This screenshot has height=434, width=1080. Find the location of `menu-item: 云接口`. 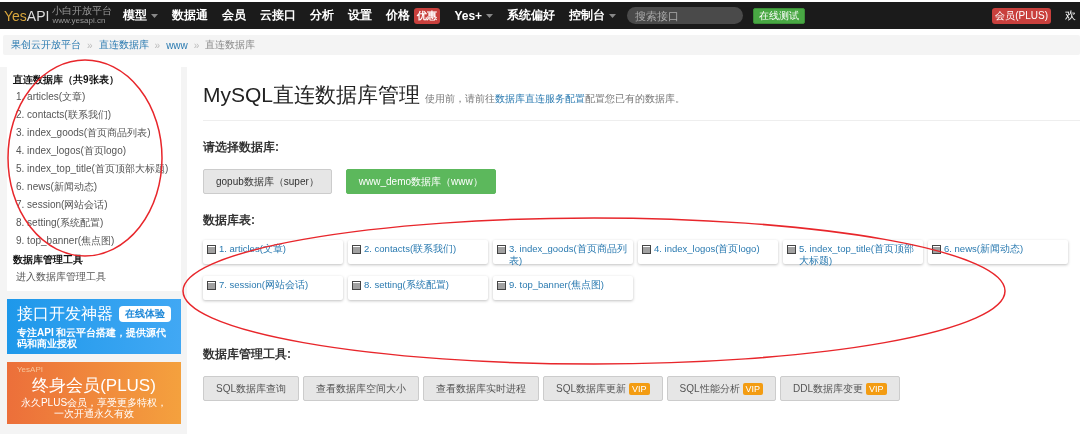

menu-item: 云接口 is located at coordinates (278, 15).